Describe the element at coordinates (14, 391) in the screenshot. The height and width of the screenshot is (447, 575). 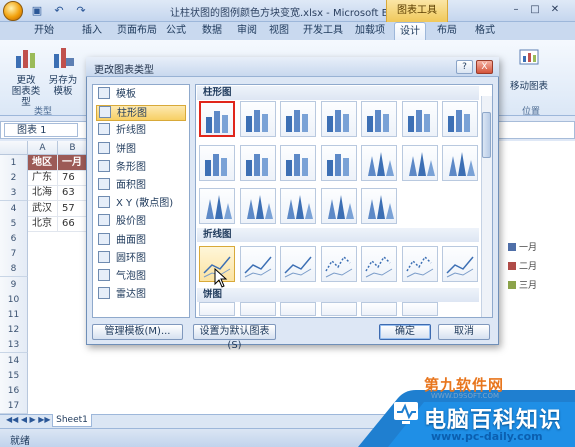
I see `row-header: 16` at that location.